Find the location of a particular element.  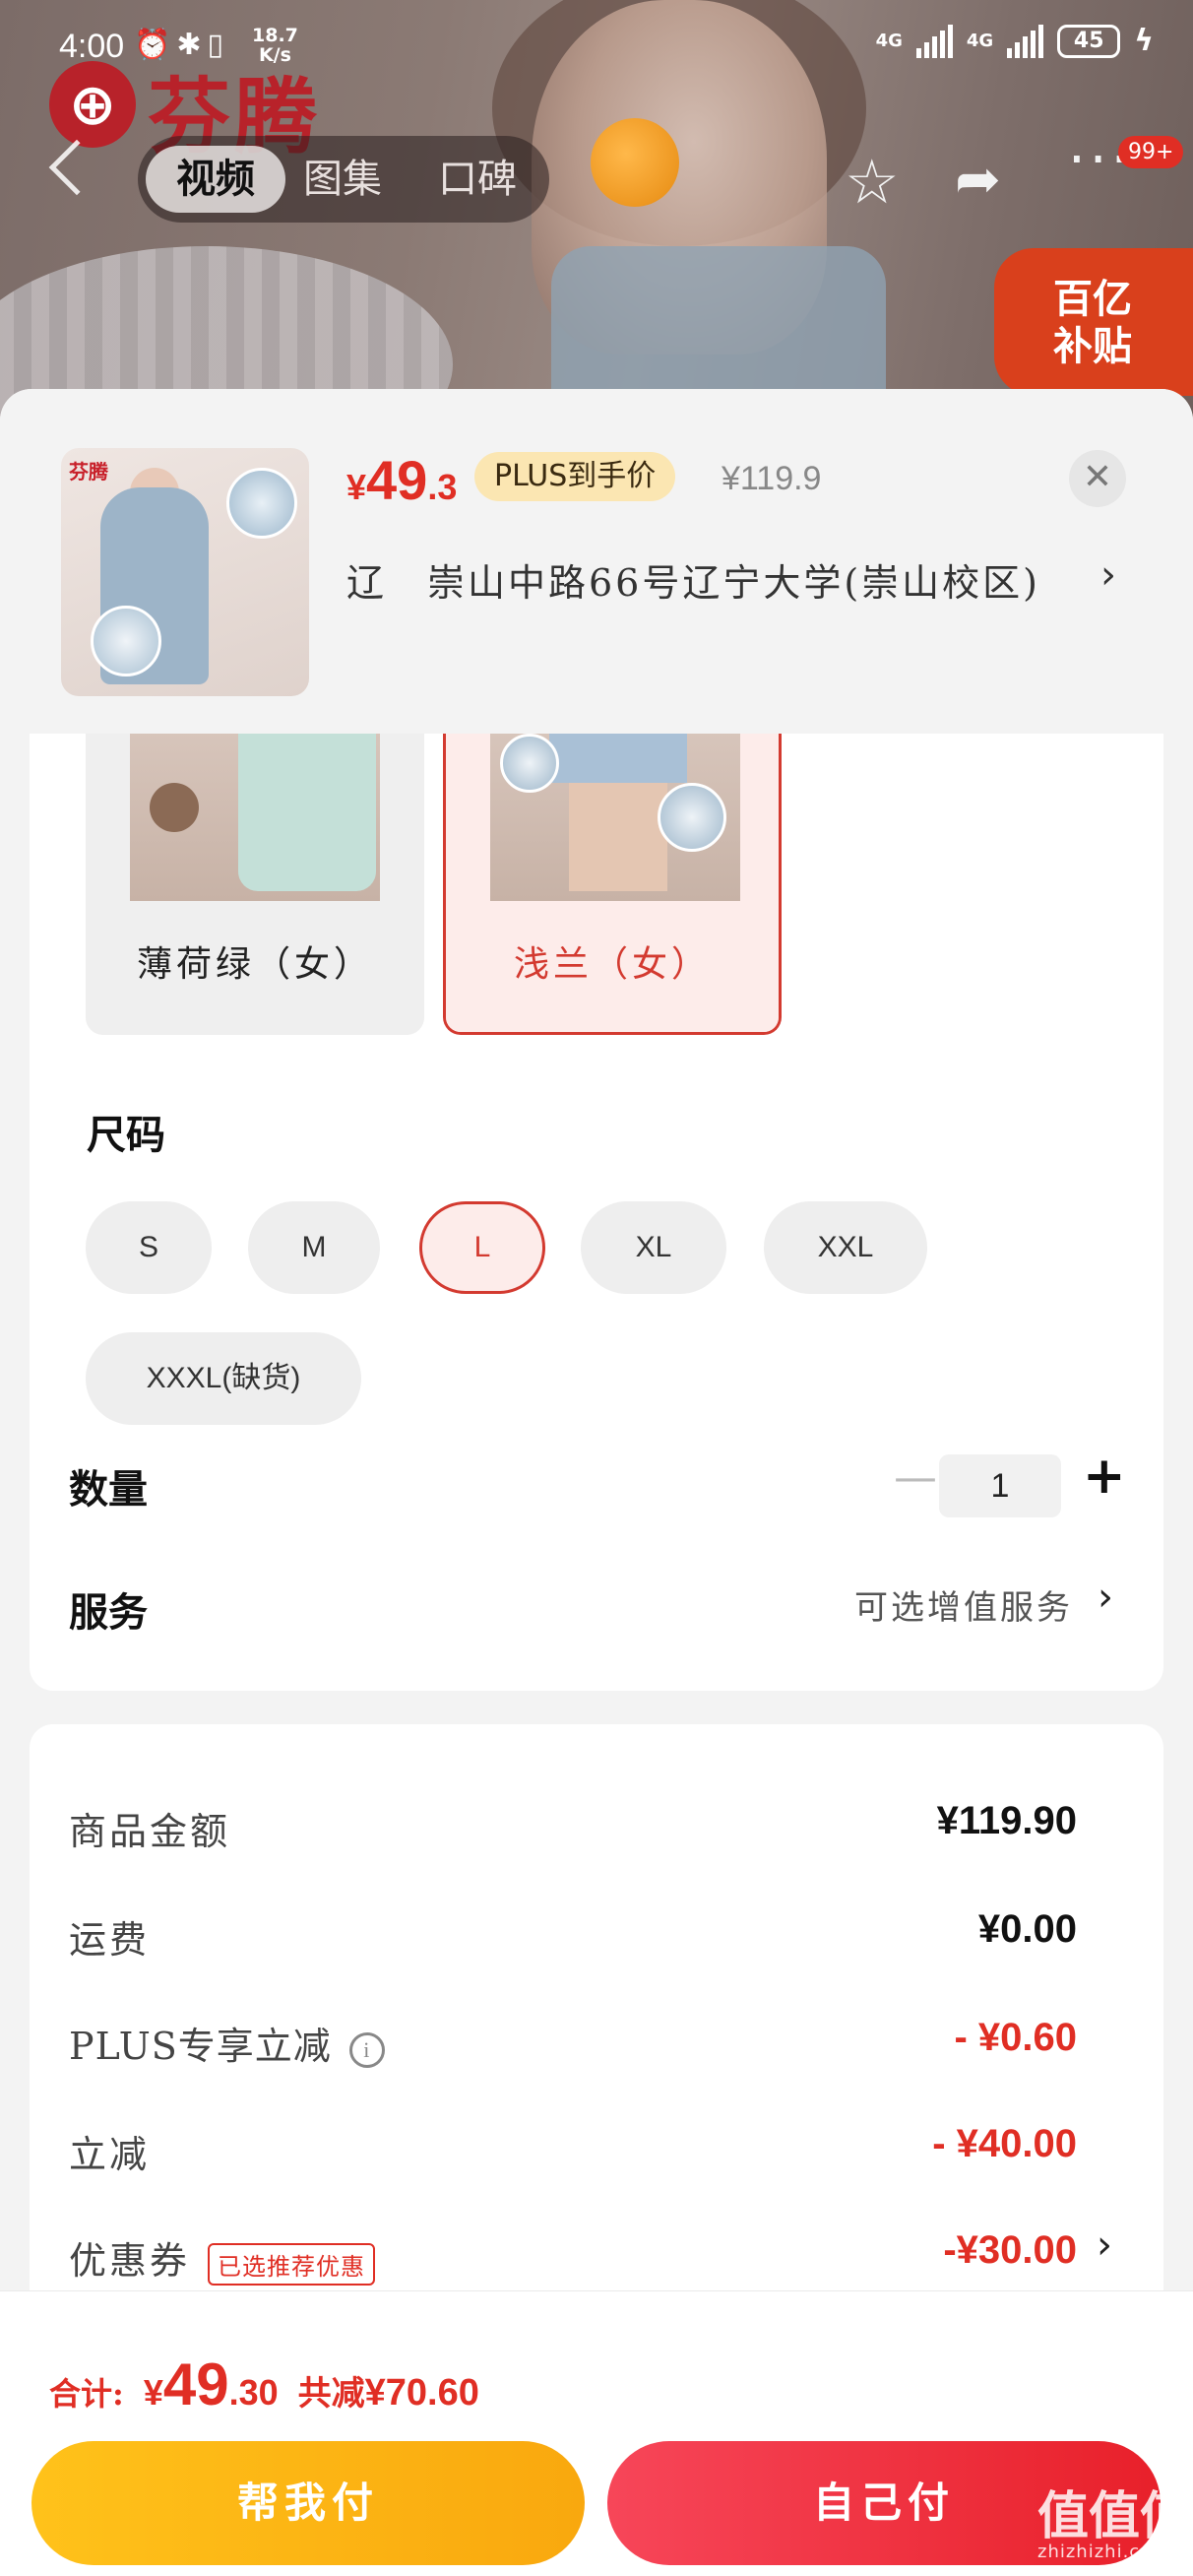

saving-label: 共减 is located at coordinates (331, 2394).